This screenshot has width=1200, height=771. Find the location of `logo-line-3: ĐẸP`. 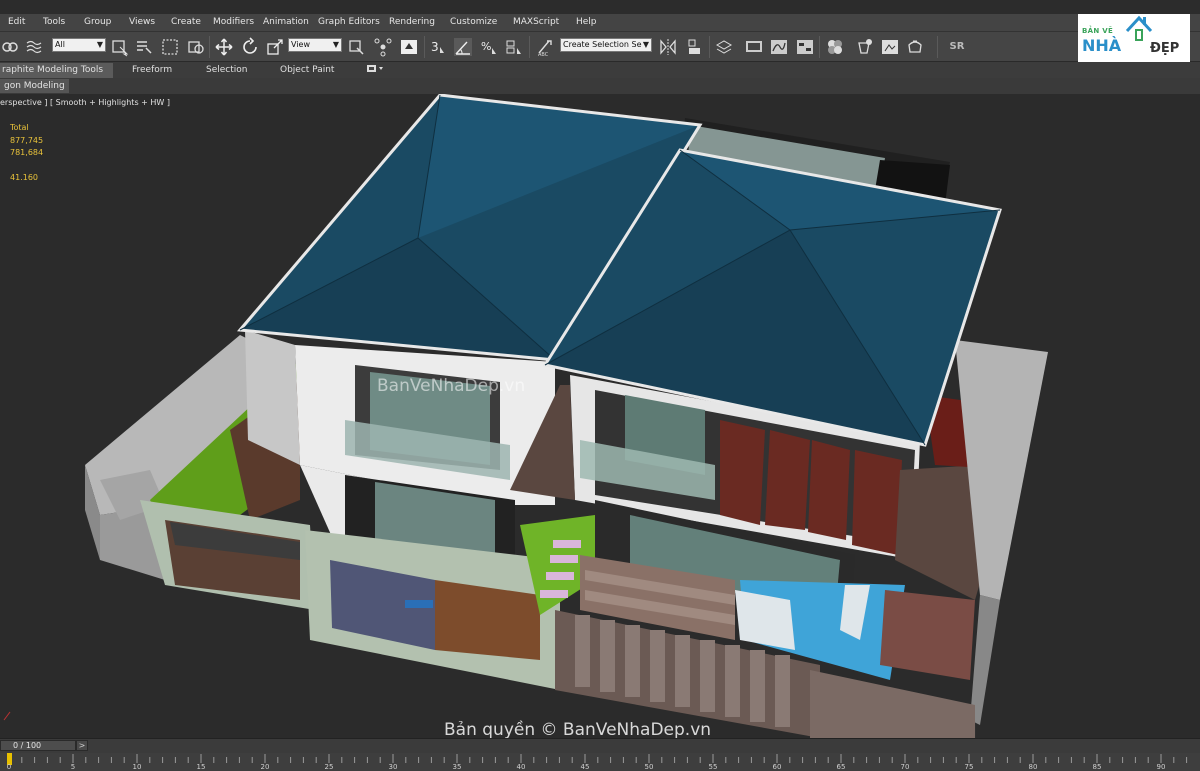

logo-line-3: ĐẸP is located at coordinates (1165, 48).